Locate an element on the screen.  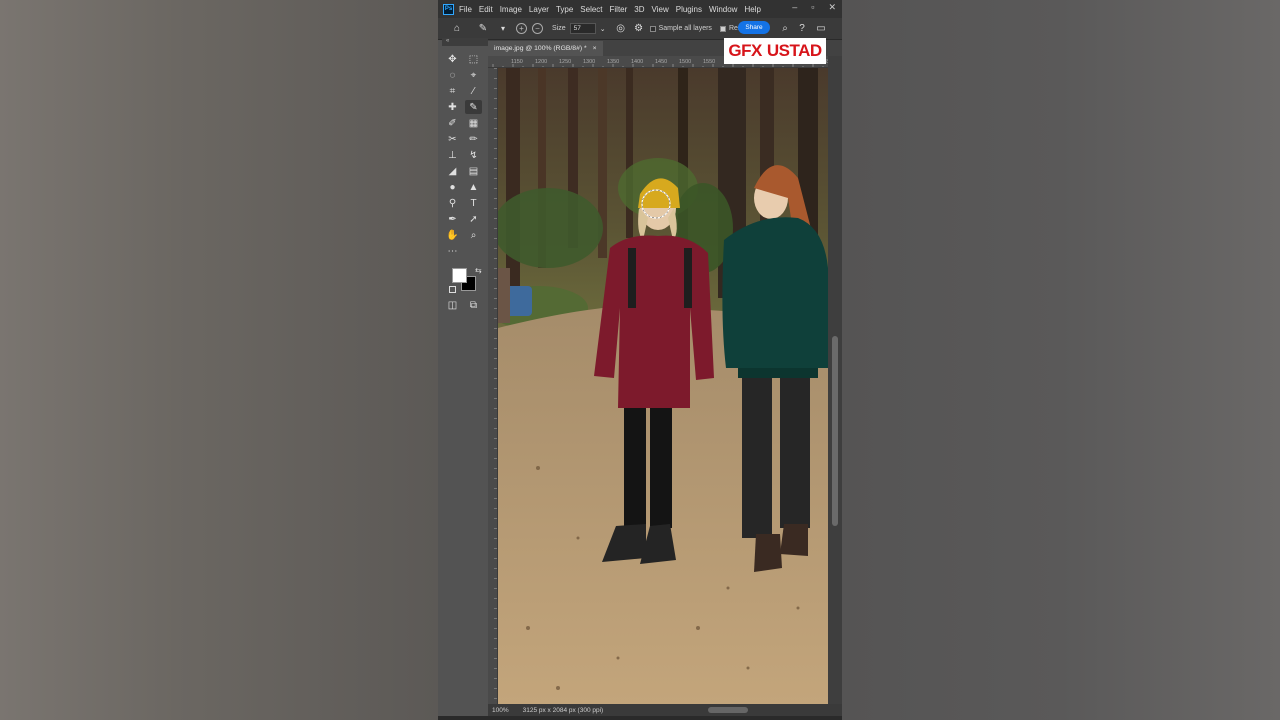
workspace-icon: ▭ is located at coordinates (821, 29).